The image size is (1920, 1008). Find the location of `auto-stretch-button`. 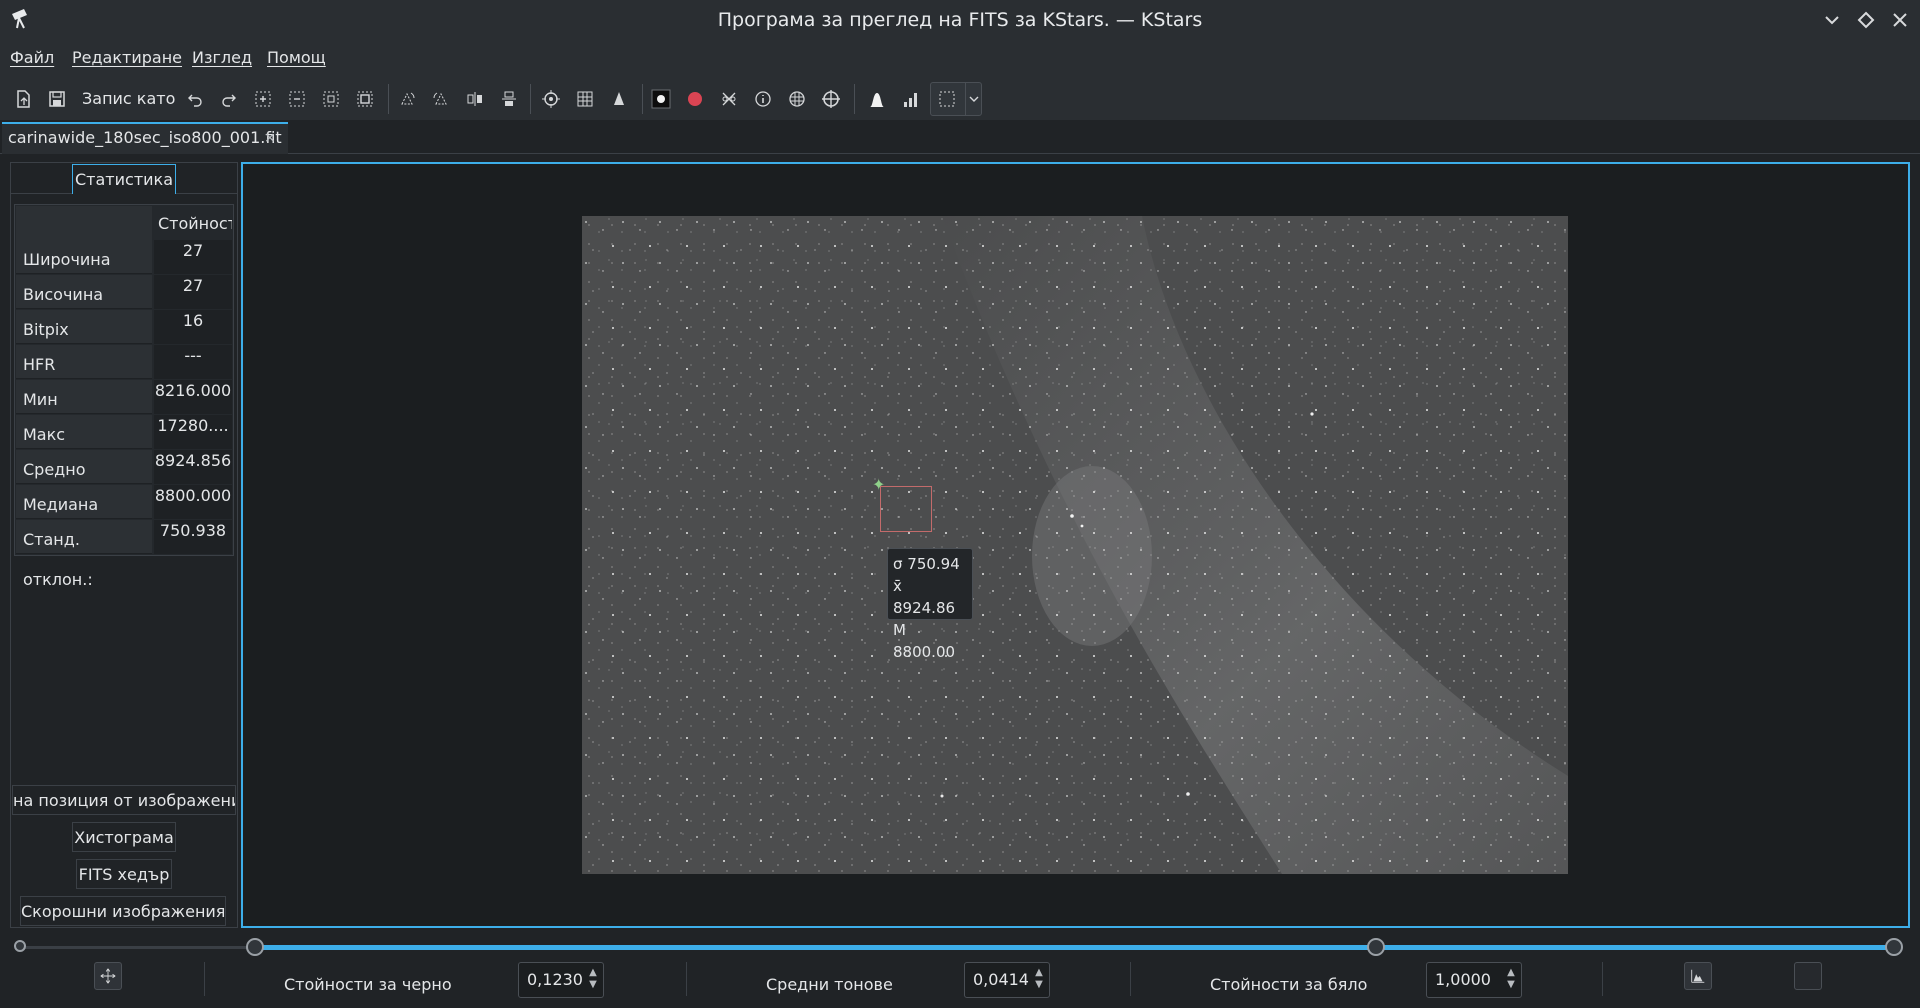

auto-stretch-button is located at coordinates (108, 976).